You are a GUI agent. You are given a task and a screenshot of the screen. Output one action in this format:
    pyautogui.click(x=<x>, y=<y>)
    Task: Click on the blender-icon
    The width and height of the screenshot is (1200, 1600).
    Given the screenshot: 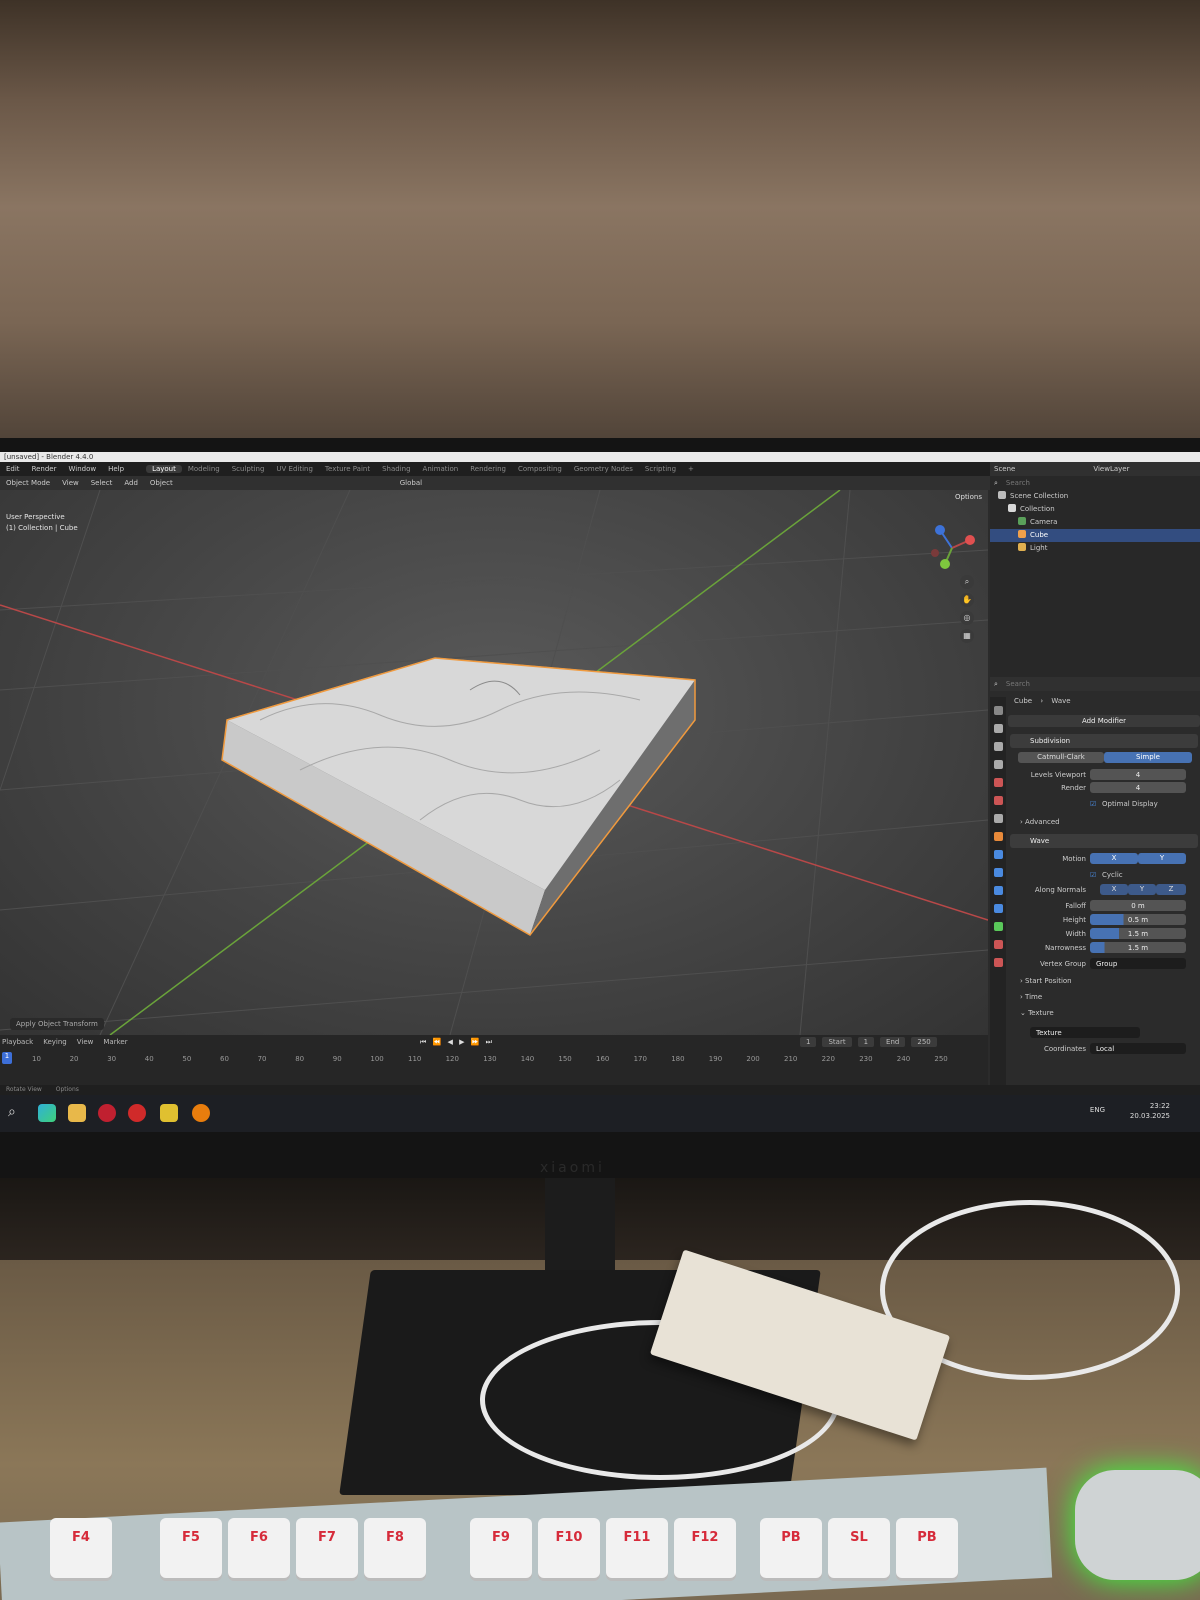 What is the action you would take?
    pyautogui.click(x=201, y=1113)
    